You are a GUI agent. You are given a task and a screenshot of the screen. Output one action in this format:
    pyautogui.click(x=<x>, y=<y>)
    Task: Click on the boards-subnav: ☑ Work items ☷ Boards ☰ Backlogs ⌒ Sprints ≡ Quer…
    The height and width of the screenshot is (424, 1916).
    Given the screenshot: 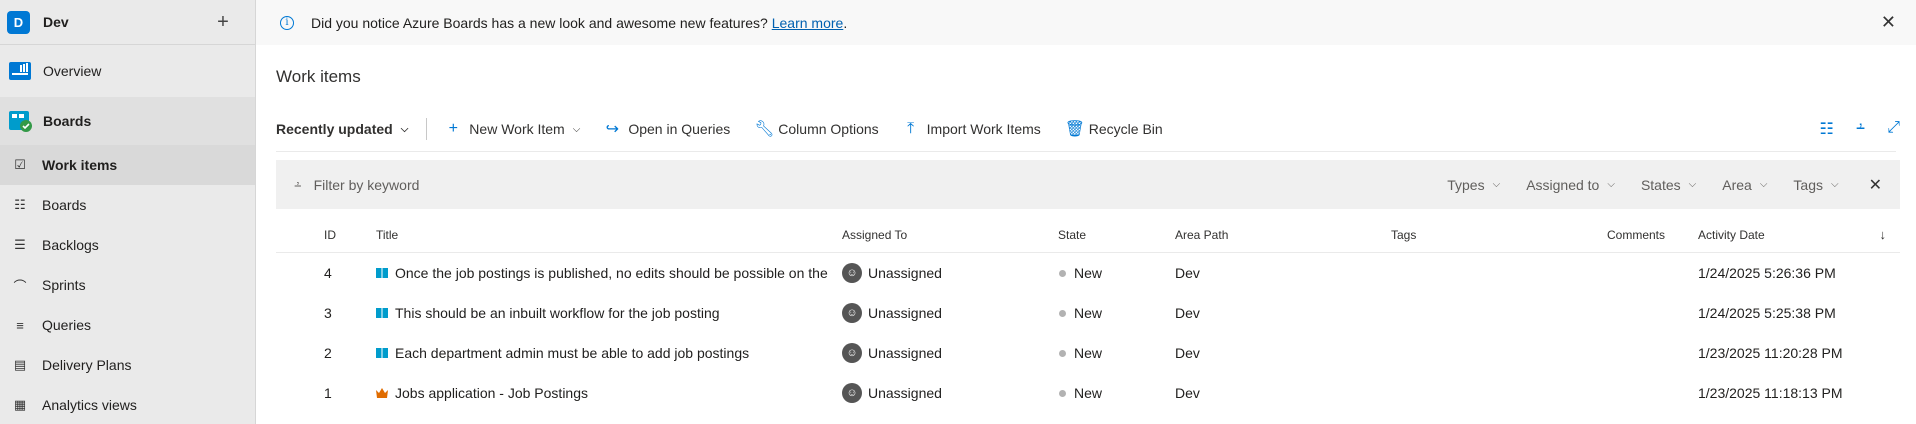 What is the action you would take?
    pyautogui.click(x=127, y=284)
    